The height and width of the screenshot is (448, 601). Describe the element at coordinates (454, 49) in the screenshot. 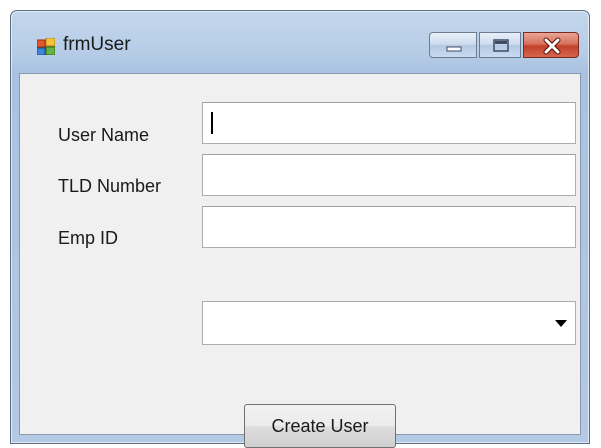

I see `minimize-icon` at that location.